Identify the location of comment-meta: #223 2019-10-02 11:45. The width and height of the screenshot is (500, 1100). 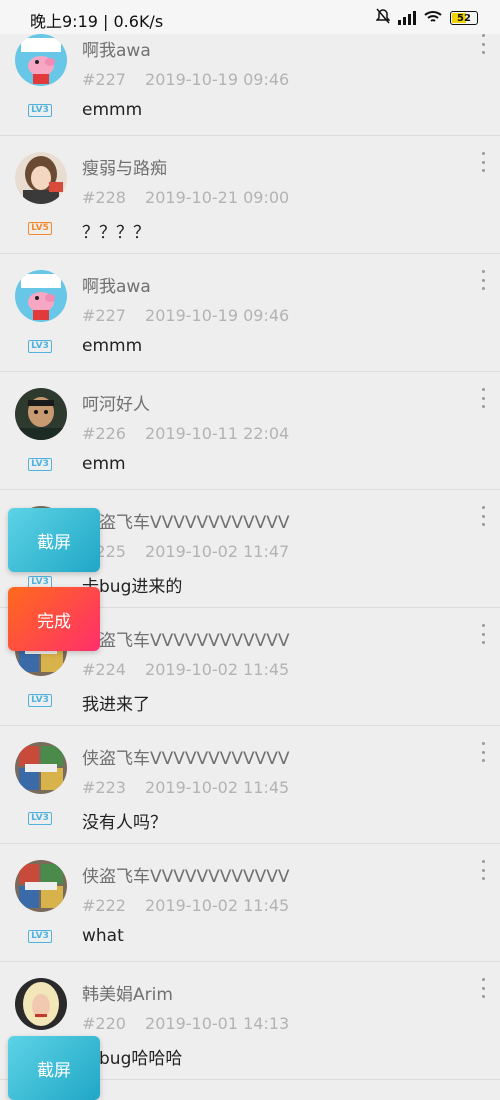
(185, 787).